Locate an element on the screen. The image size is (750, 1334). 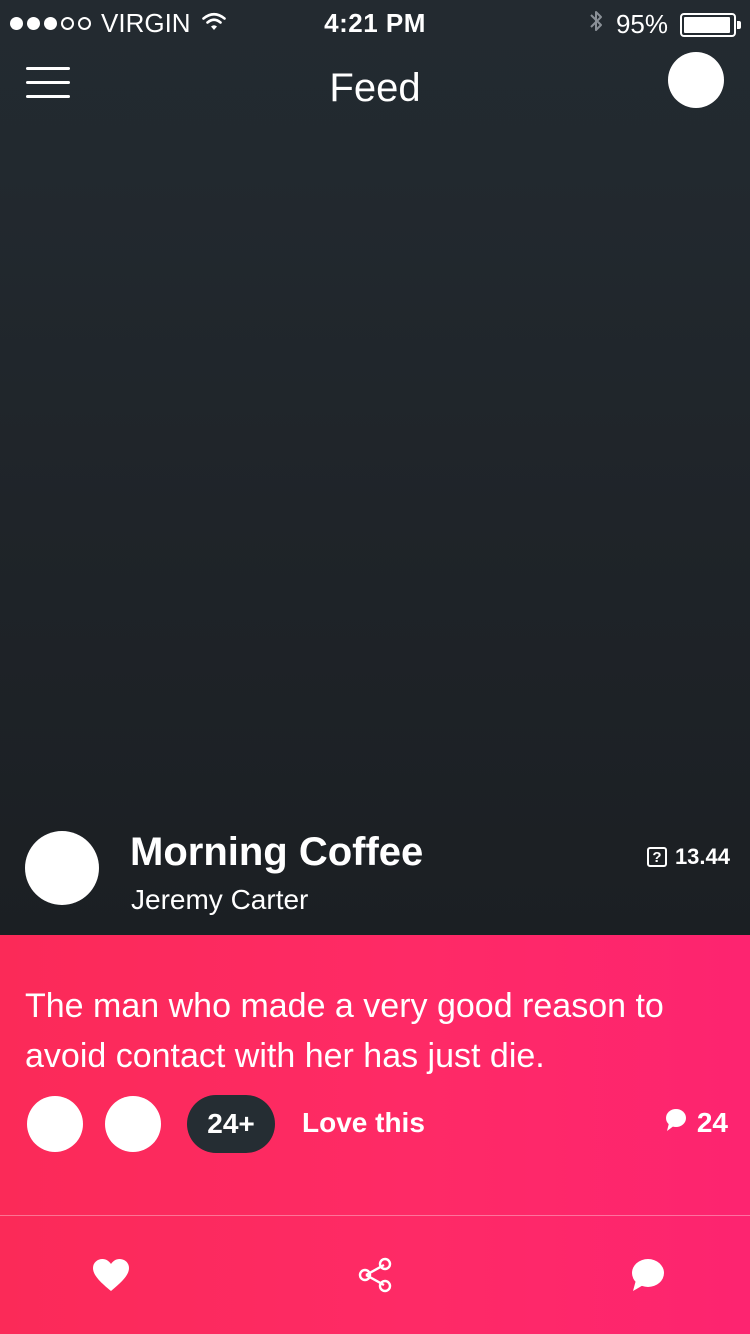
status-right: 95% is located at coordinates (664, 24).